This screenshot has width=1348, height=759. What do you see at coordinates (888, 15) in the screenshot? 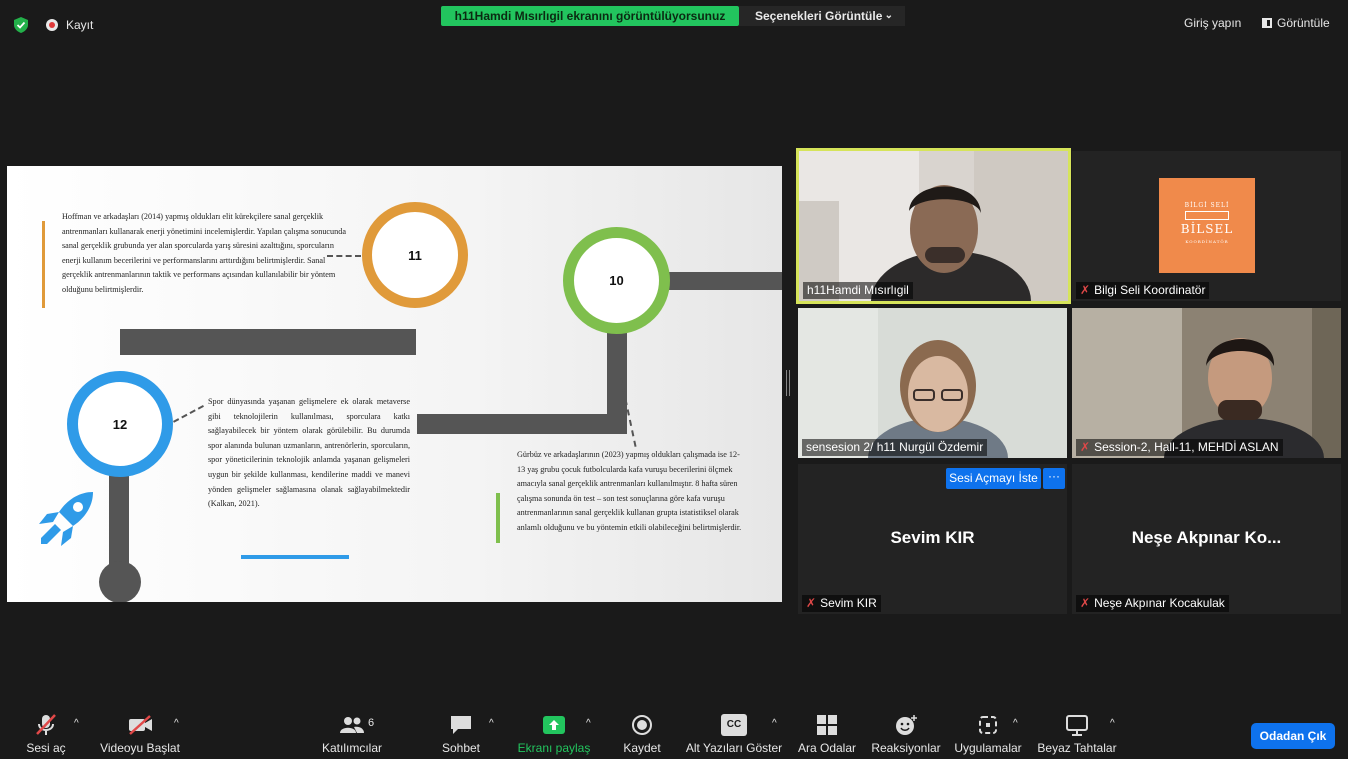
I see `chevron-down-icon: ⌄` at bounding box center [888, 15].